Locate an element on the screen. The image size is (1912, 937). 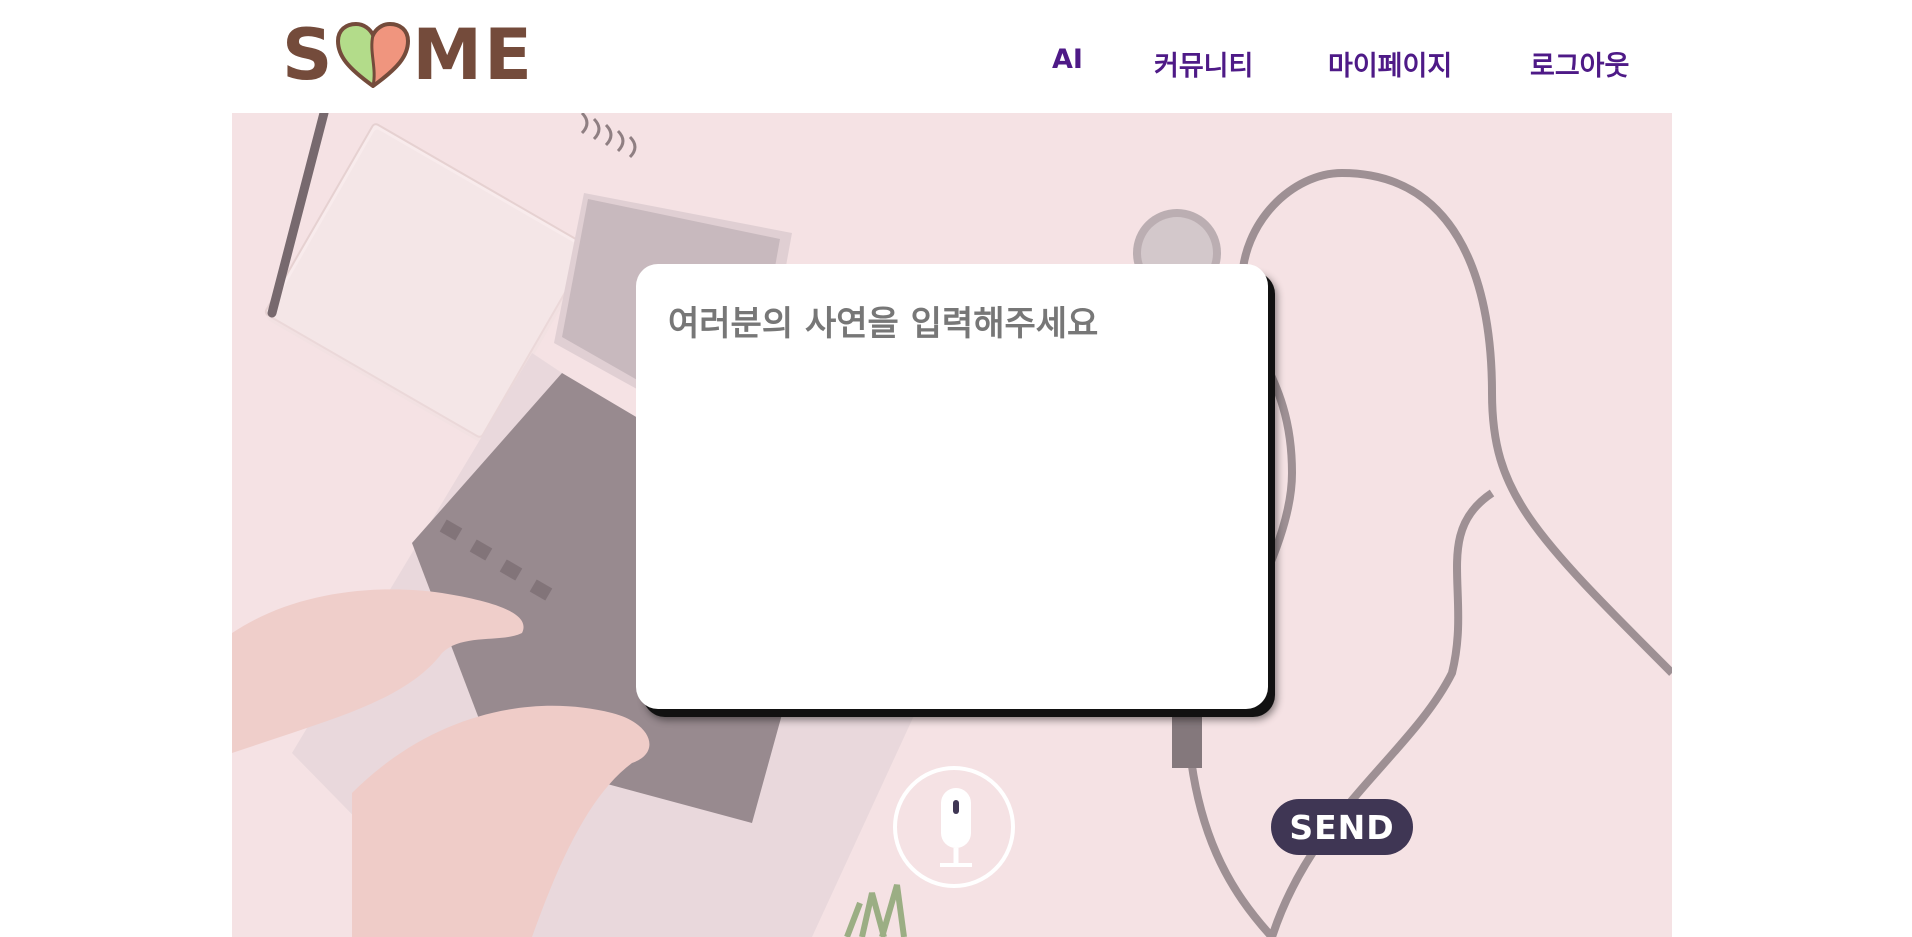
nav-item-ai: AI is located at coordinates (1067, 59).